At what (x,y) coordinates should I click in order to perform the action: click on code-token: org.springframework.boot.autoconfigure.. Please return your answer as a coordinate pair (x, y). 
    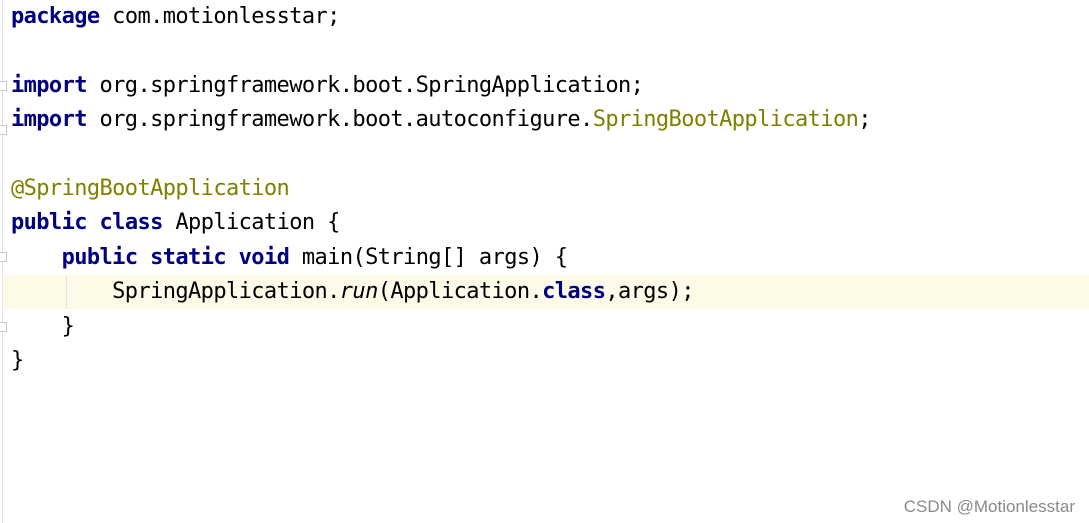
    Looking at the image, I should click on (340, 119).